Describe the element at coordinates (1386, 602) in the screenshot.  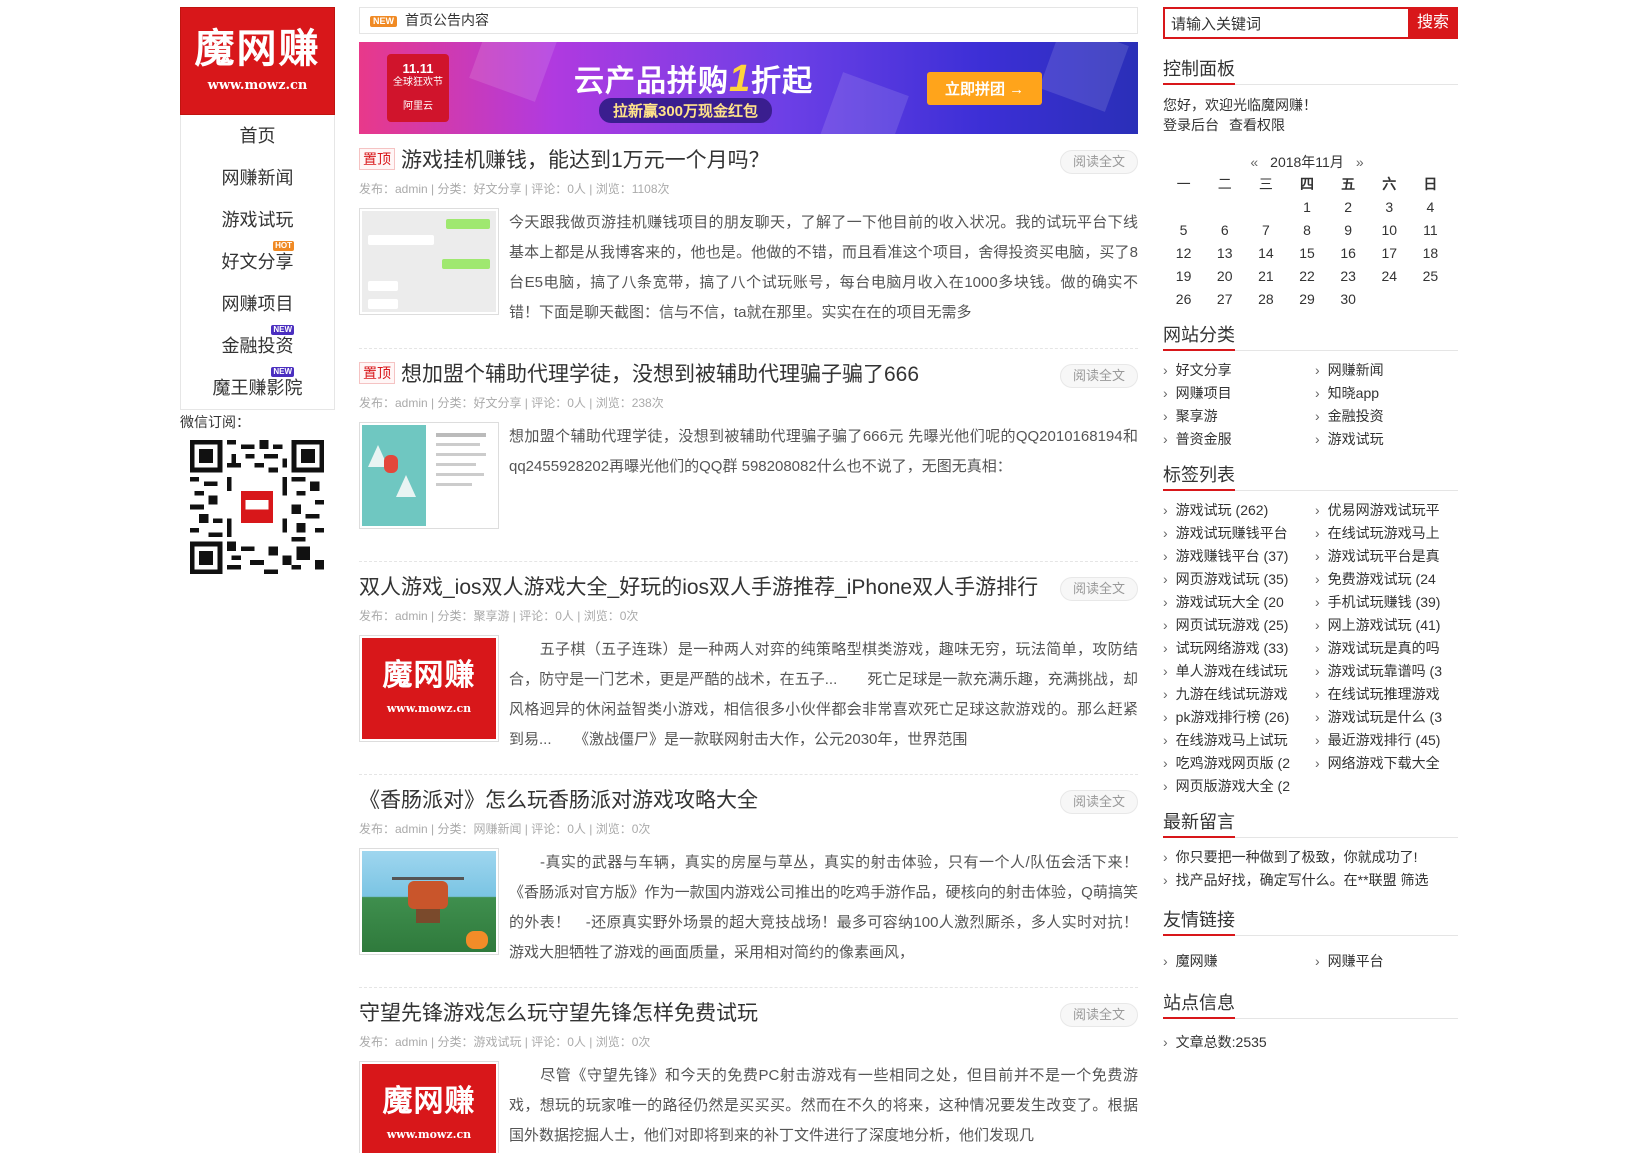
I see `tag-link: 手机试玩赚钱 (39)` at that location.